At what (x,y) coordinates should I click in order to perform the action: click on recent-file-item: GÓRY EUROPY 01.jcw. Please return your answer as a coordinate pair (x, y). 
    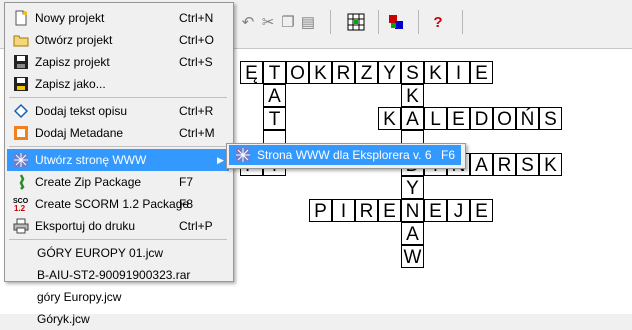
    Looking at the image, I should click on (118, 253).